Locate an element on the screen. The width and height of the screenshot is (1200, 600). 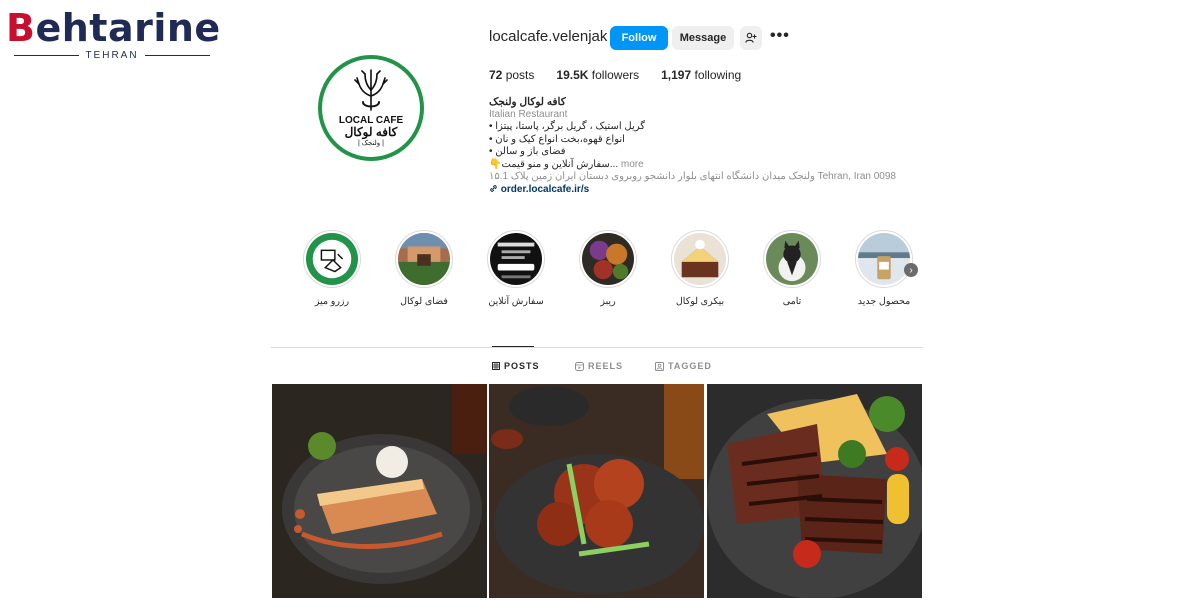
profile-avatar: LOCAL CAFE کافه لوکال | ولنجک | is located at coordinates (371, 108).